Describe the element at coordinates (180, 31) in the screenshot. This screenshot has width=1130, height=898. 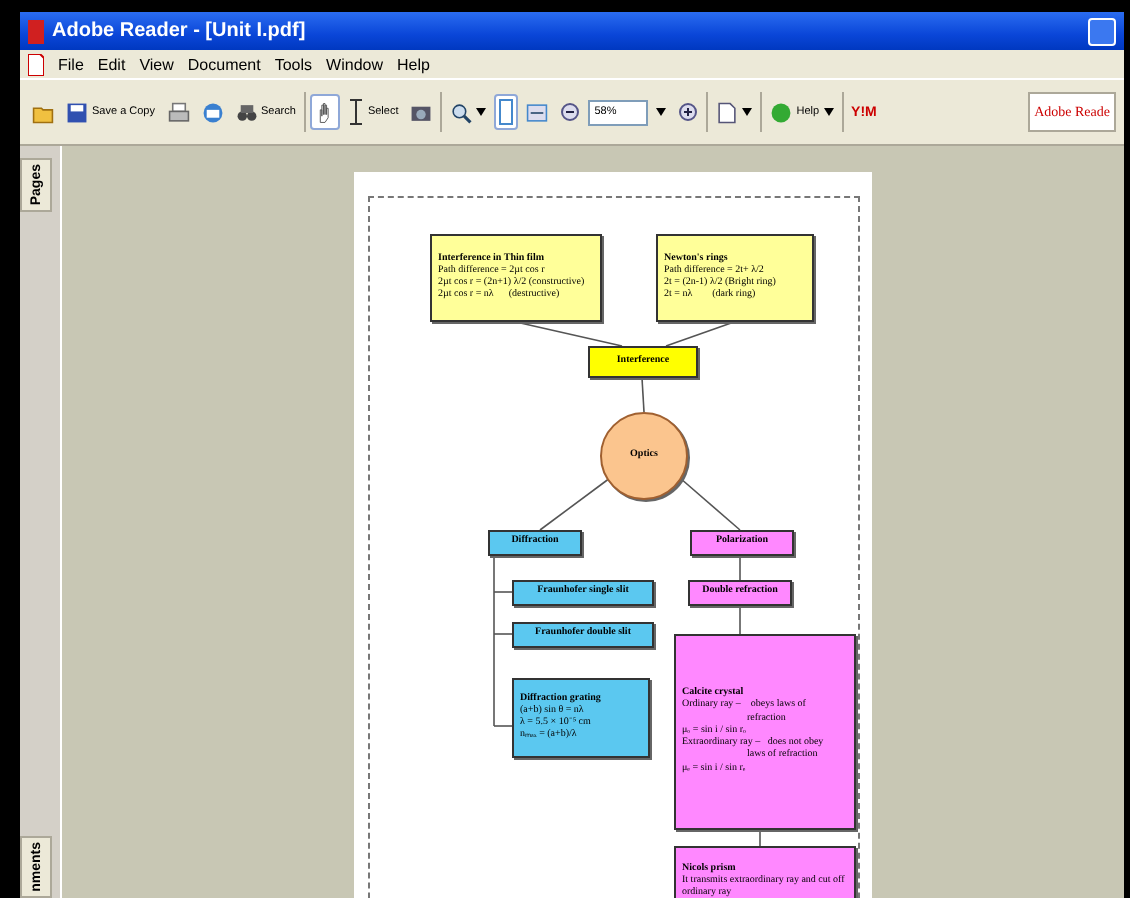
I see `window-title: Adobe Reader - [Unit I.pdf]` at that location.